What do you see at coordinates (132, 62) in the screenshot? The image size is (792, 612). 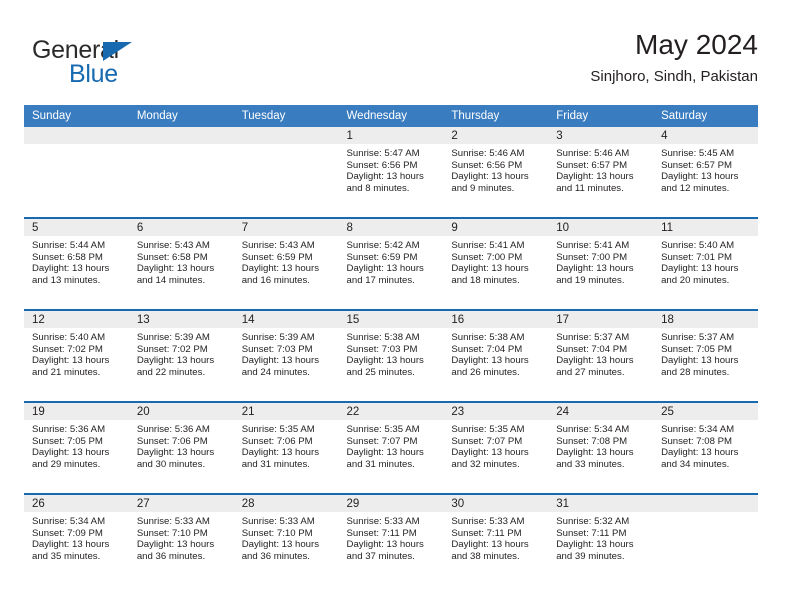 I see `general-blue-logo: General Blue` at bounding box center [132, 62].